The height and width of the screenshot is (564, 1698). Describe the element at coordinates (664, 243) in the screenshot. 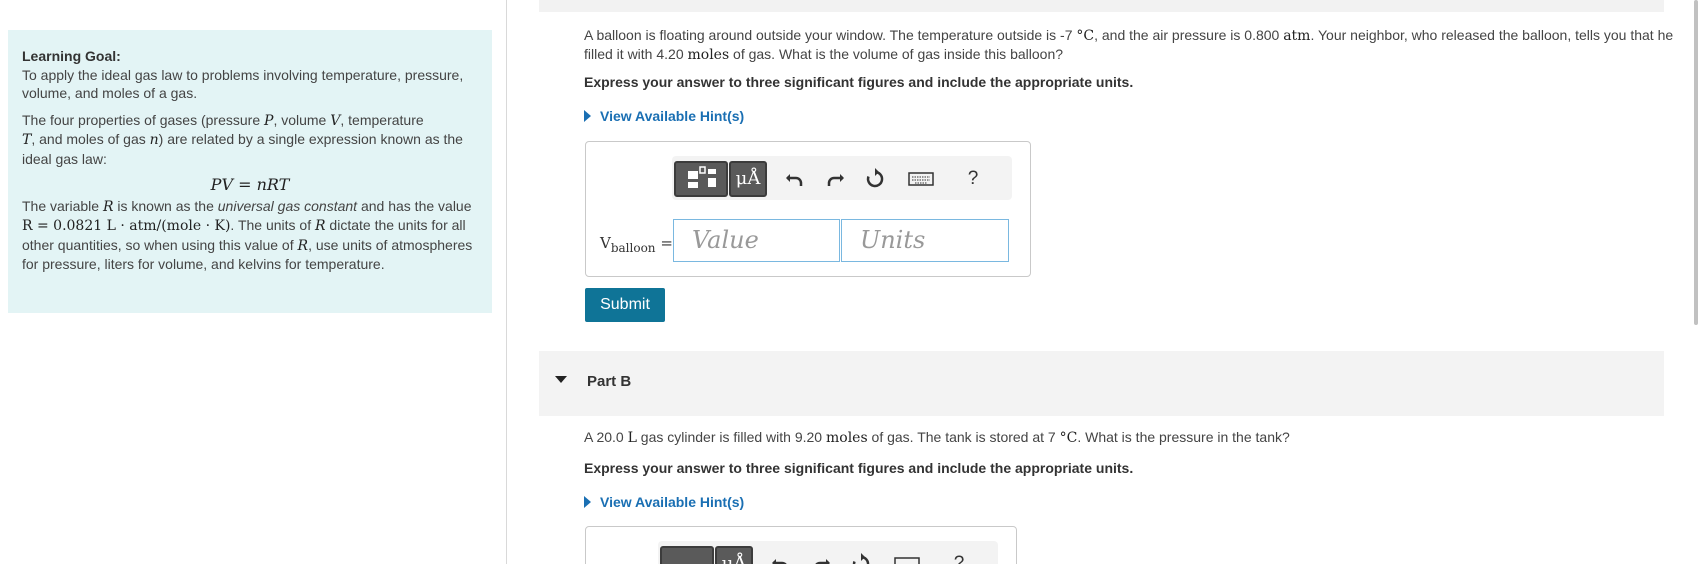

I see `equals-sign: =` at that location.